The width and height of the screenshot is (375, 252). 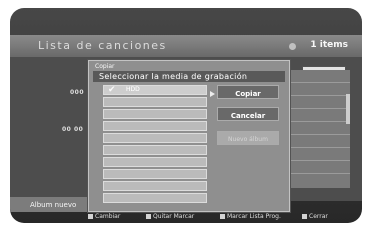 I want to click on copy-button: Copiar, so click(x=248, y=92).